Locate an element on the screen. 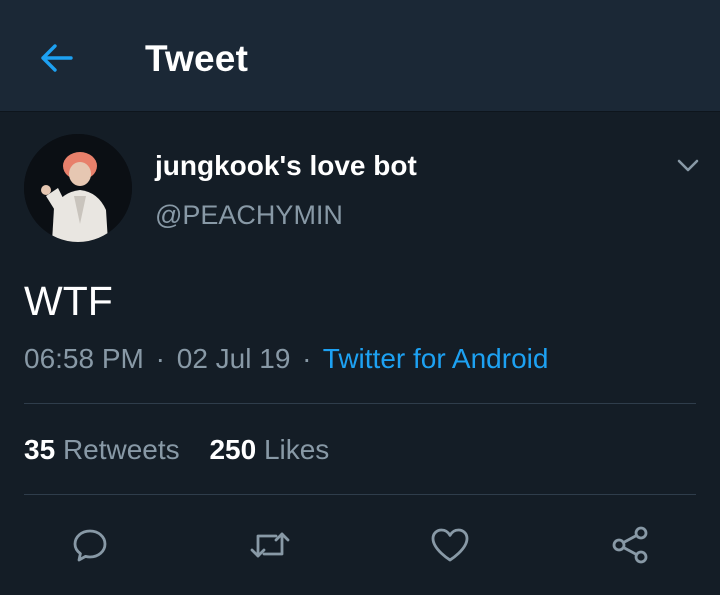  share-icon is located at coordinates (630, 545).